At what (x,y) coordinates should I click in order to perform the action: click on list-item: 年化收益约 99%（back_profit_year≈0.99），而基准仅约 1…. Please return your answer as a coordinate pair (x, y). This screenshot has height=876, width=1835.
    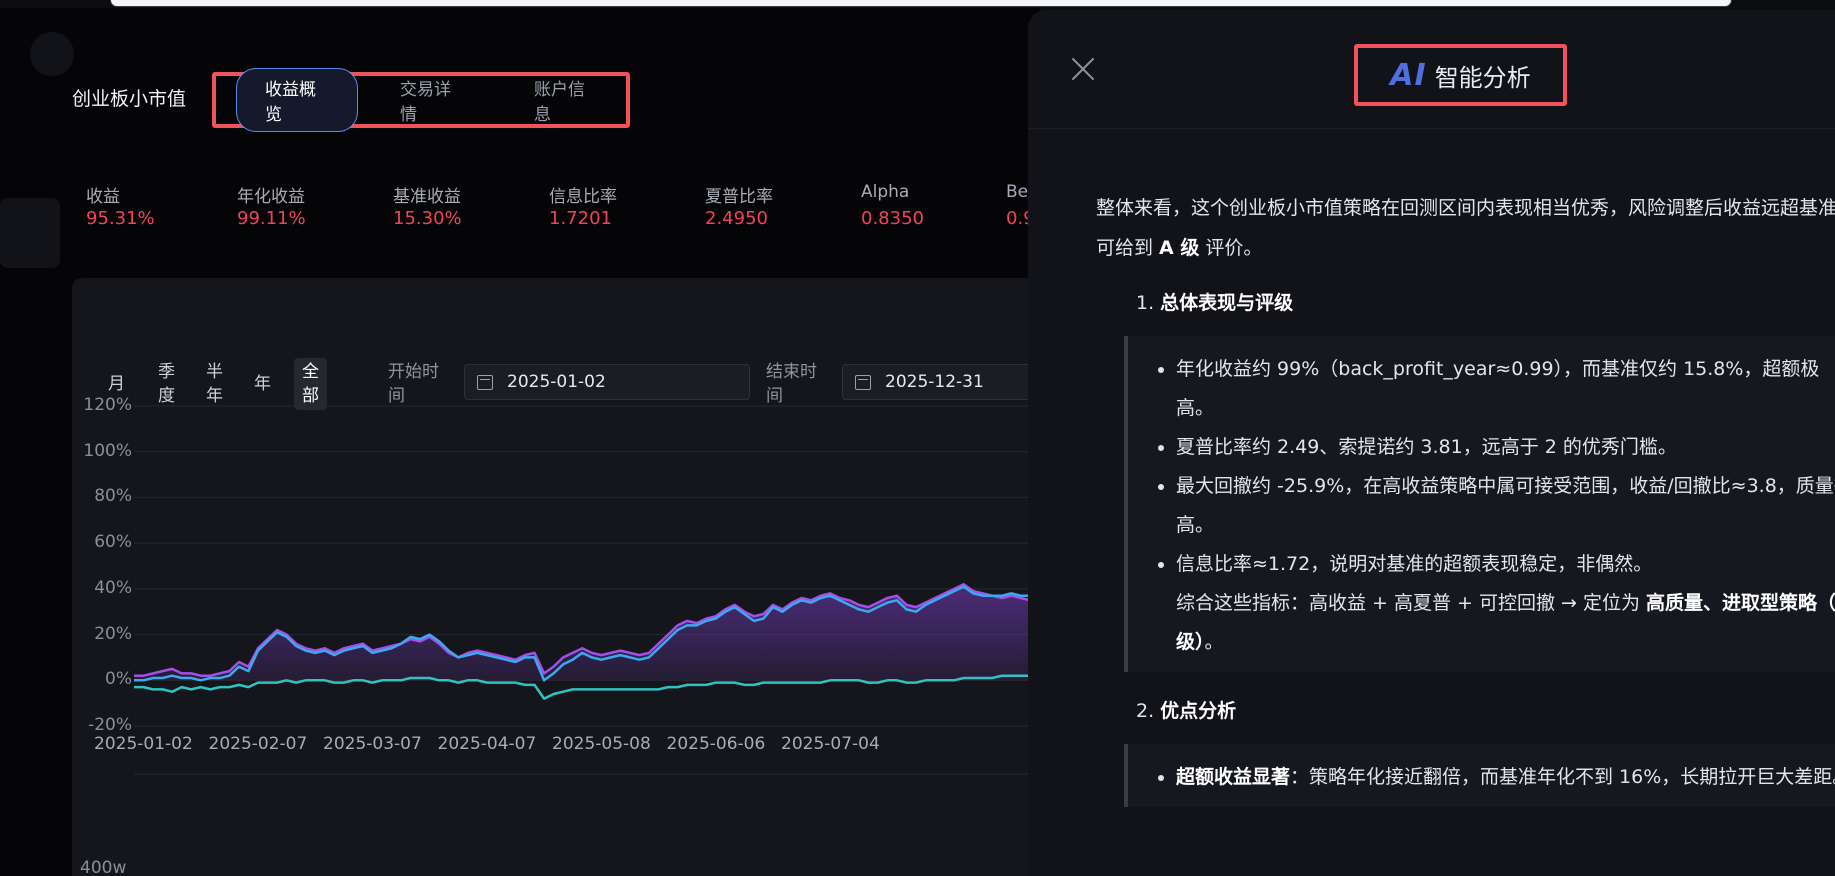
    Looking at the image, I should click on (1505, 389).